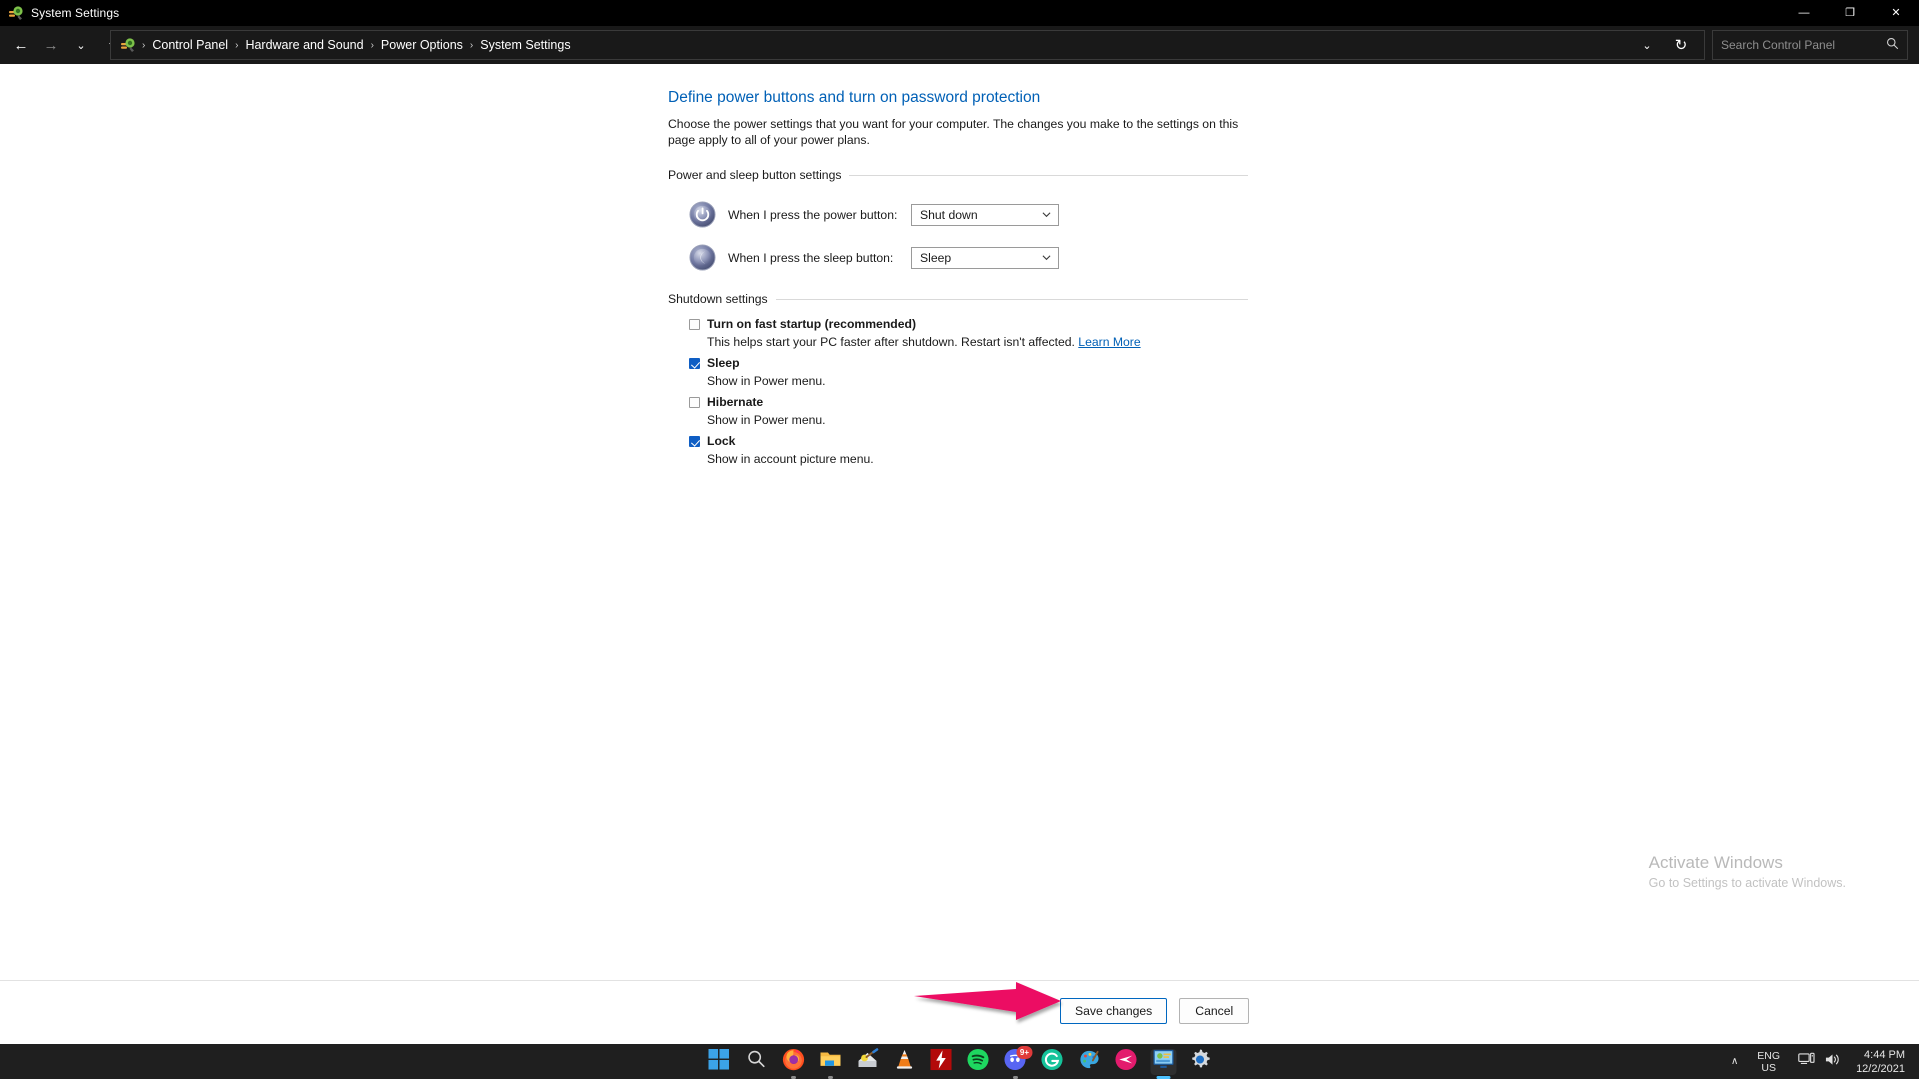  What do you see at coordinates (968, 442) in the screenshot?
I see `lock-row: Lock` at bounding box center [968, 442].